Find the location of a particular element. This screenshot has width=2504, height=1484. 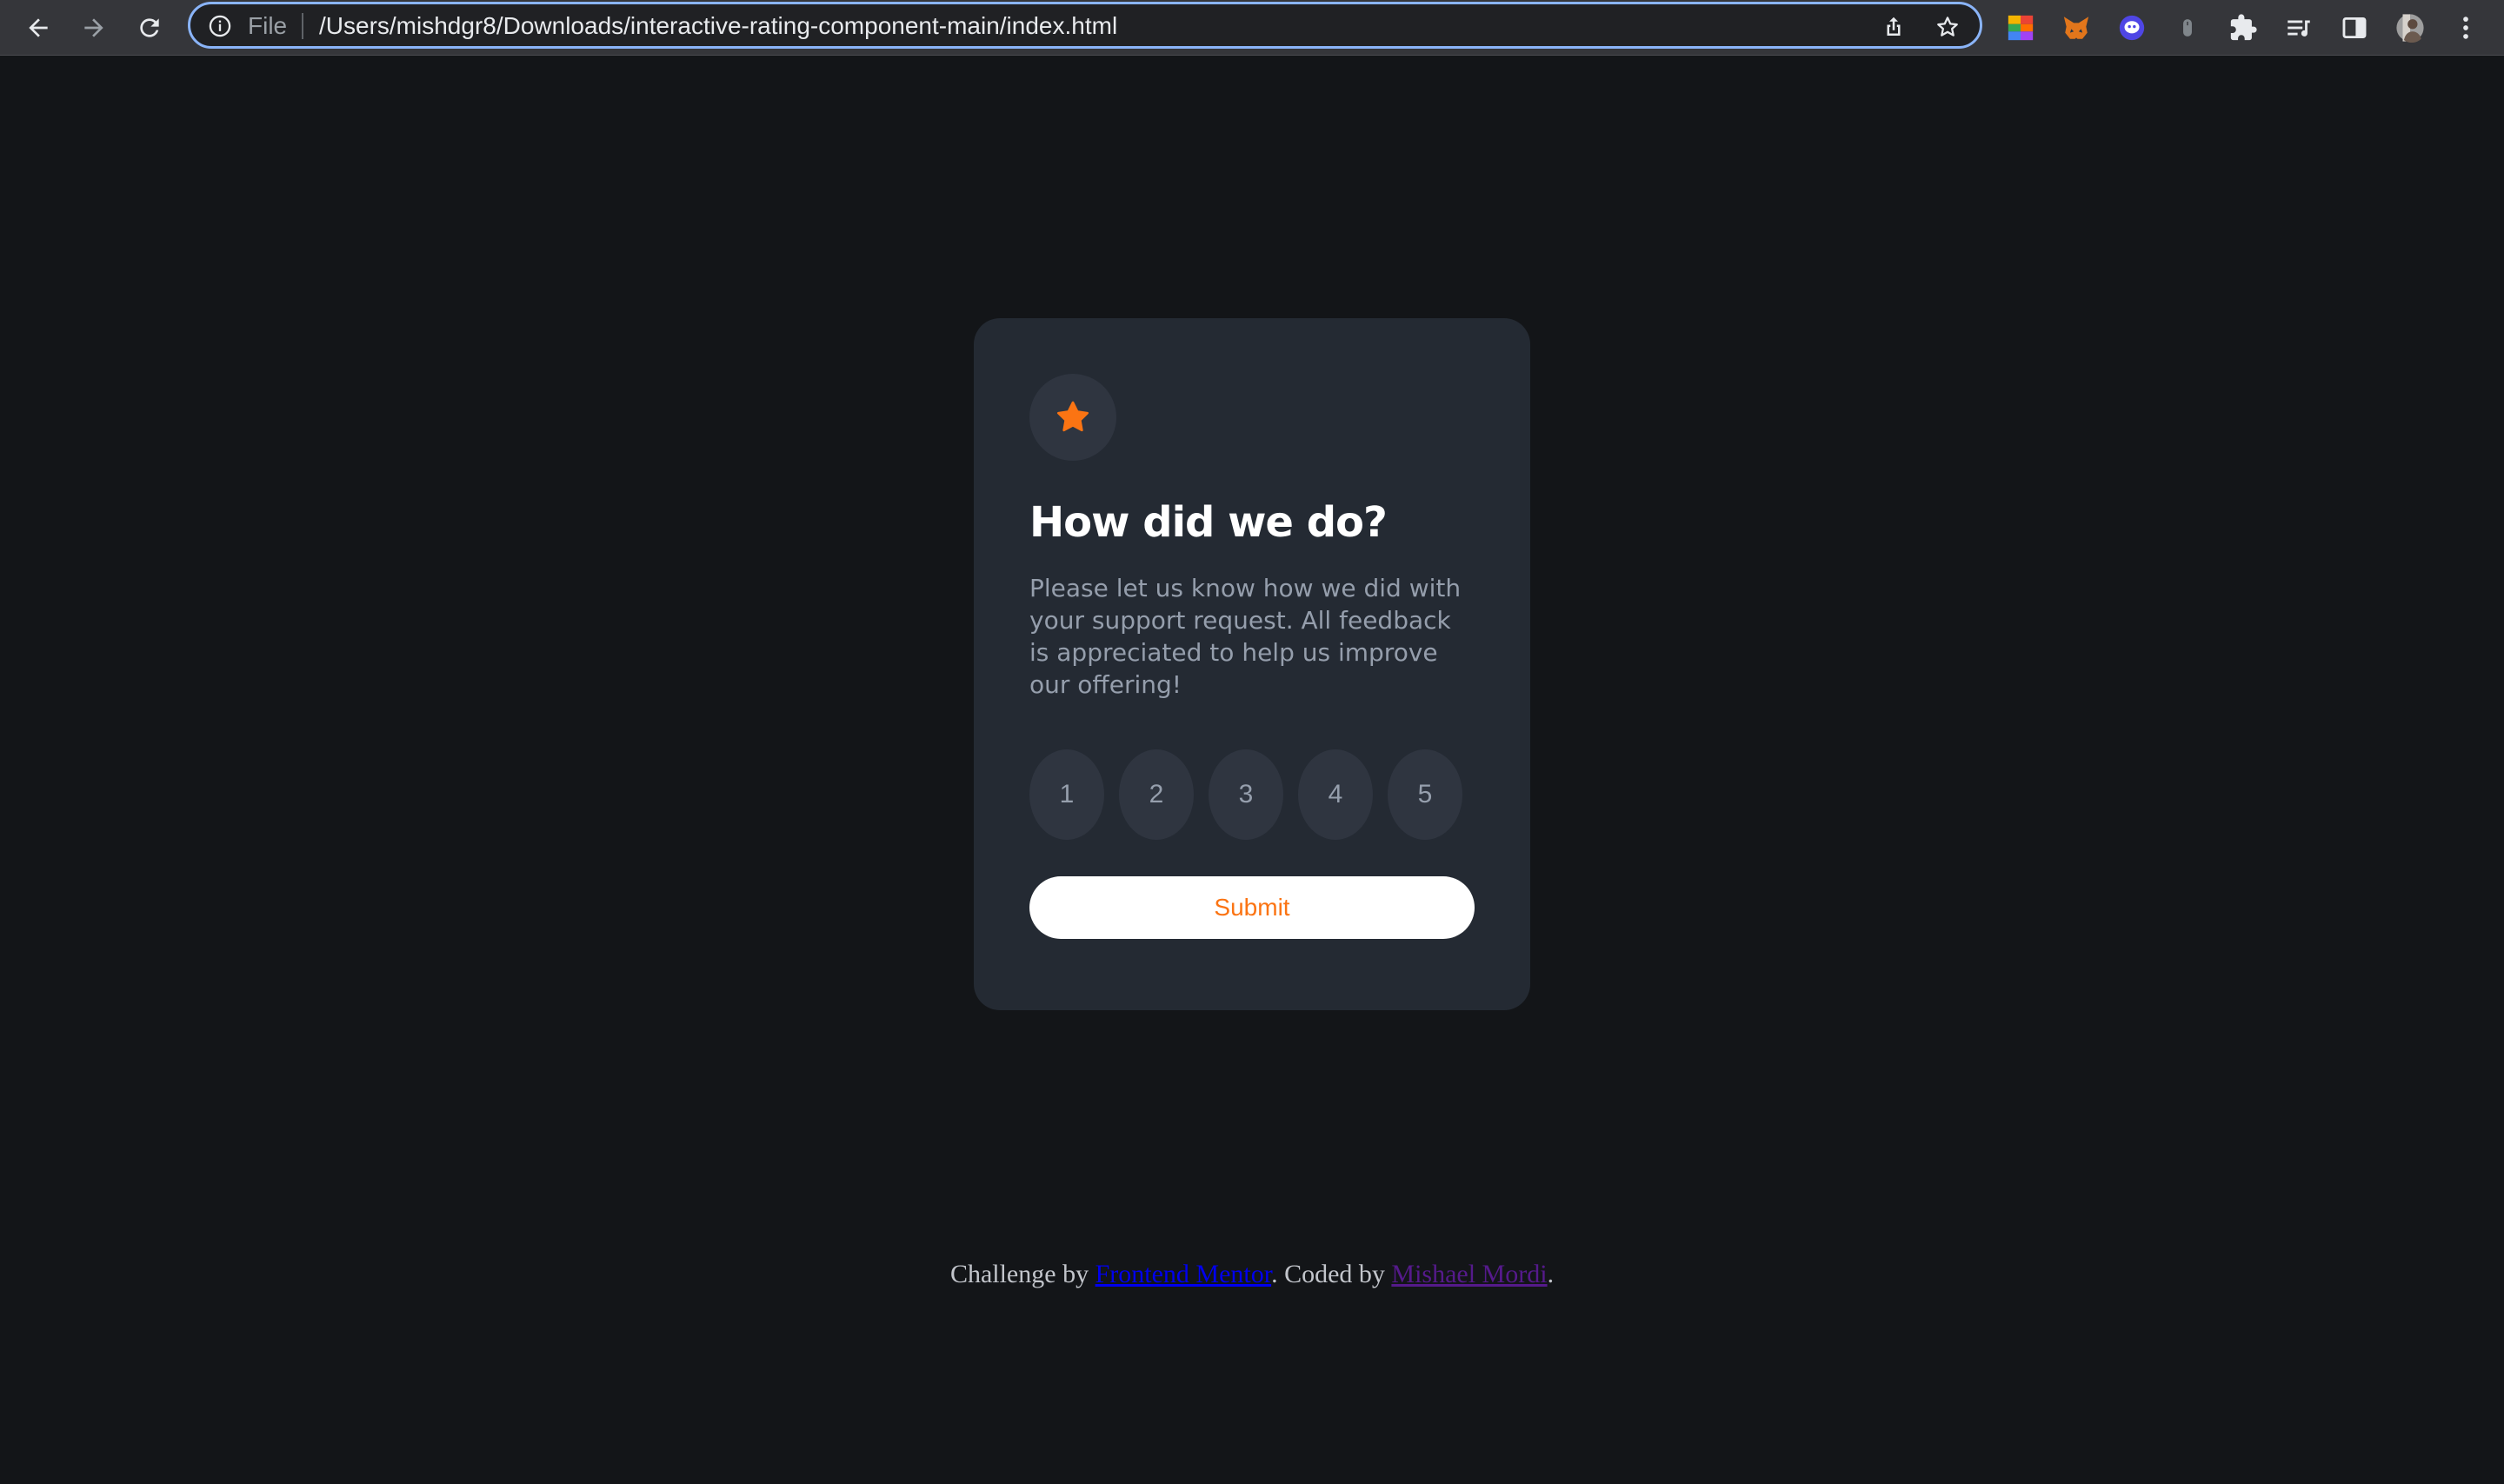

mouse-extension is located at coordinates (2188, 27).